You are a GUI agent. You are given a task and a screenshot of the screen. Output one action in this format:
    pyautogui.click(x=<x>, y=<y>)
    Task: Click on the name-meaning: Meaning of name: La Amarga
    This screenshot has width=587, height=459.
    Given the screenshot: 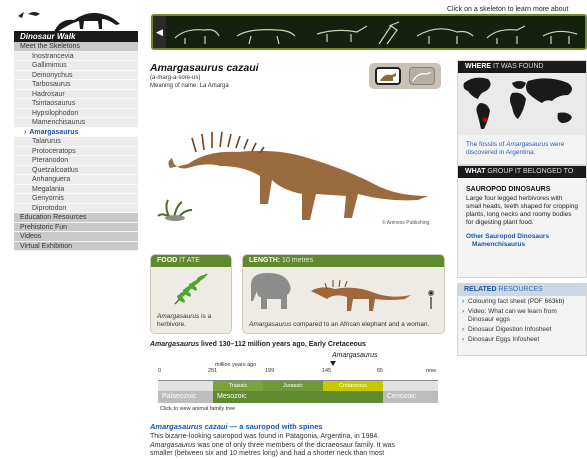 What is the action you would take?
    pyautogui.click(x=189, y=86)
    